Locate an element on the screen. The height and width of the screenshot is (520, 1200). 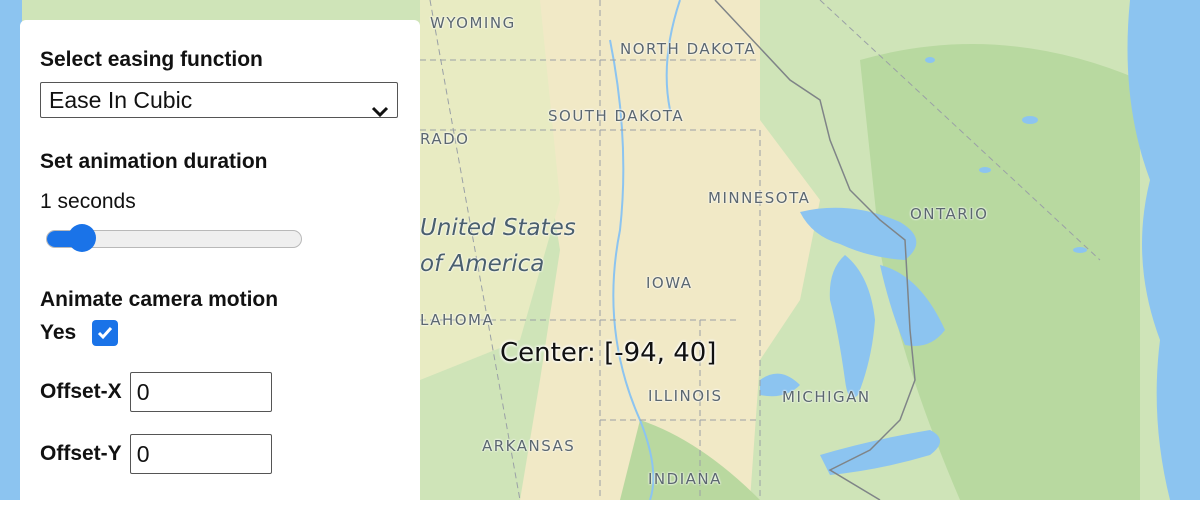
label-ontario: ONTARIO is located at coordinates (949, 214).